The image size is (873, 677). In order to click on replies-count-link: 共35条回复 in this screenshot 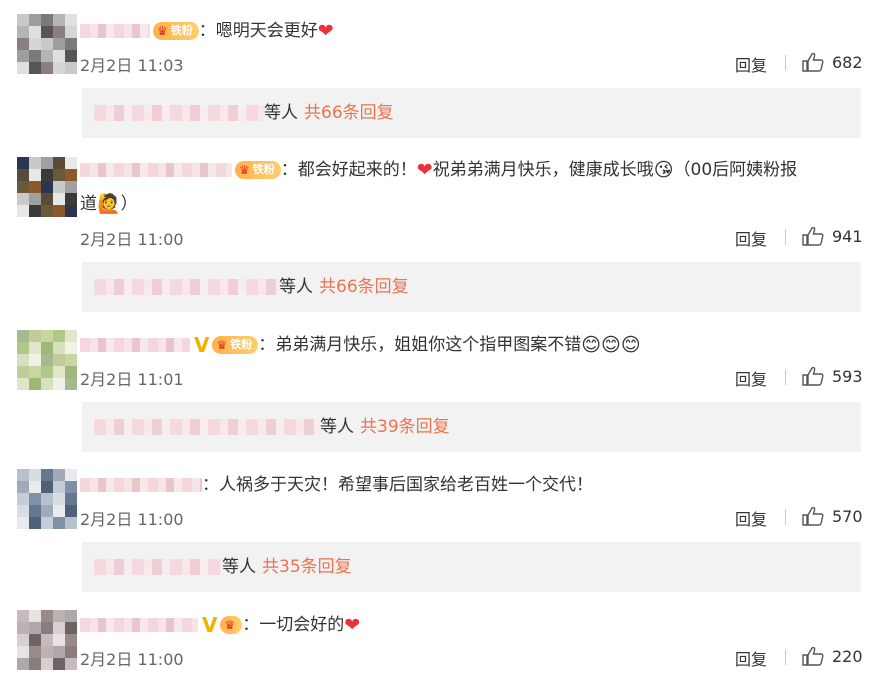, I will do `click(307, 567)`.